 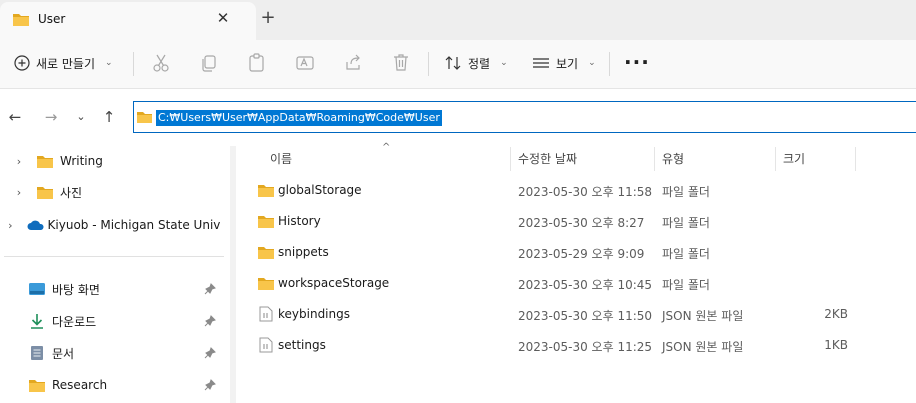 What do you see at coordinates (585, 316) in the screenshot?
I see `file-date: 2023-05-30 오후 11:50` at bounding box center [585, 316].